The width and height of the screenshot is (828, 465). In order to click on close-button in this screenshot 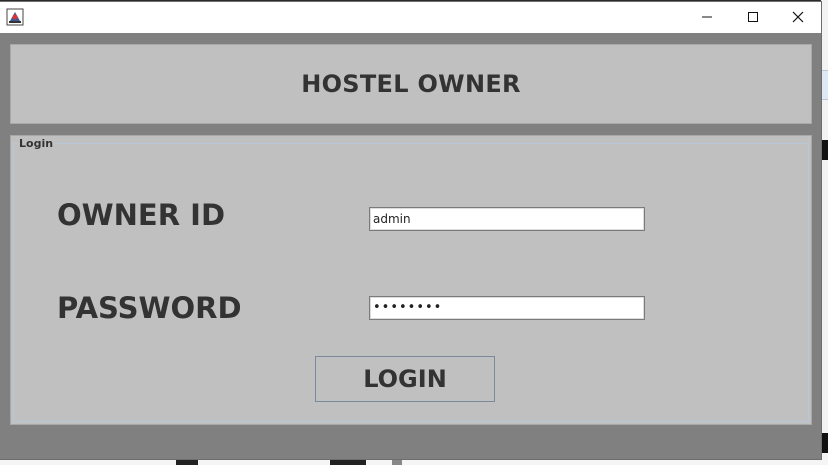, I will do `click(798, 17)`.